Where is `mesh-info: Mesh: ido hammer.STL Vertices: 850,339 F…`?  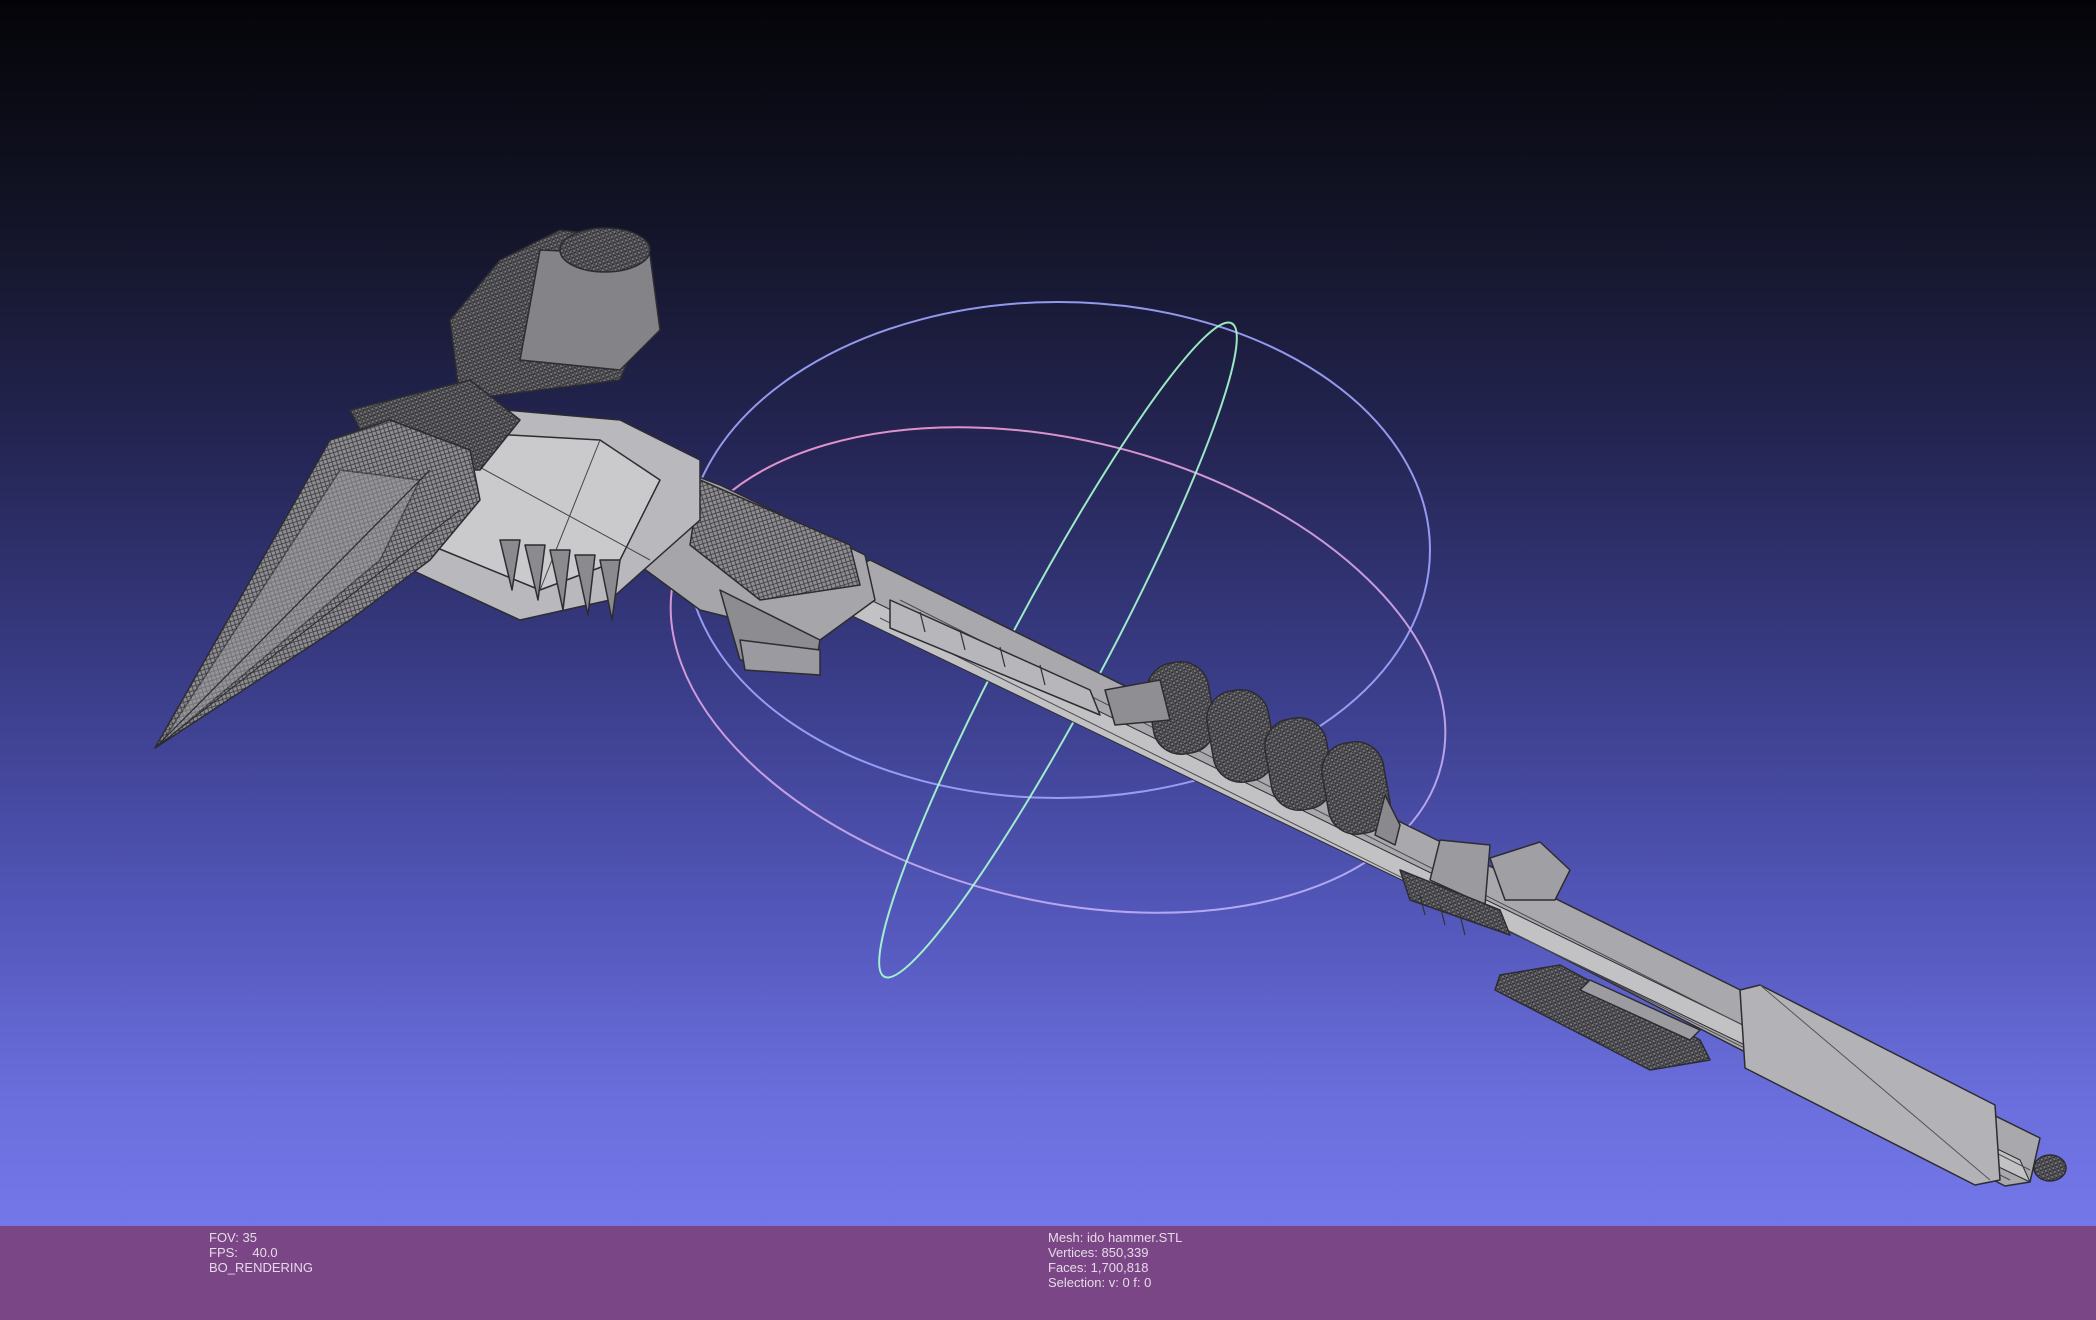
mesh-info: Mesh: ido hammer.STL Vertices: 850,339 F… is located at coordinates (1115, 1260).